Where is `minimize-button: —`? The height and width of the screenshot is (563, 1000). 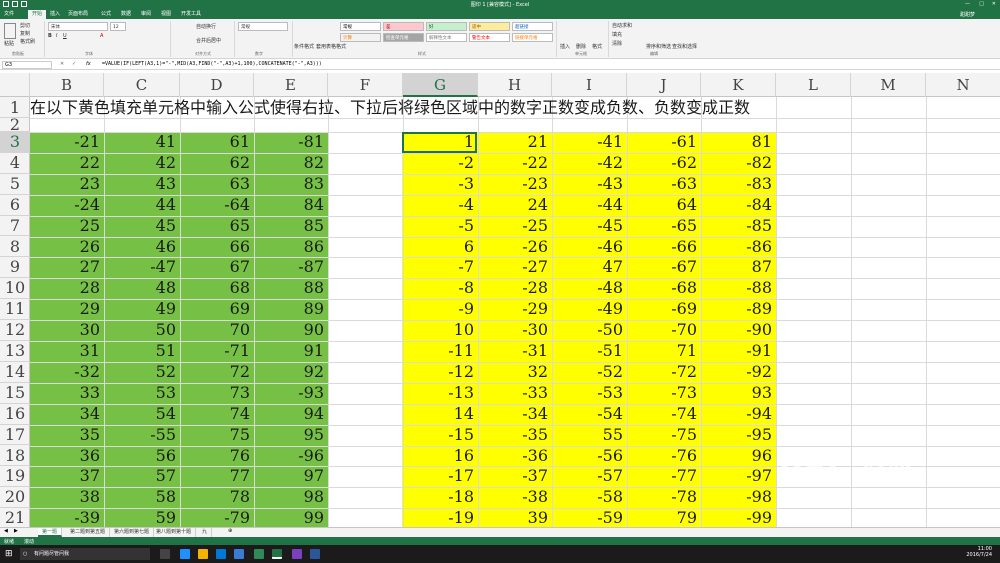
minimize-button: — is located at coordinates (967, 4).